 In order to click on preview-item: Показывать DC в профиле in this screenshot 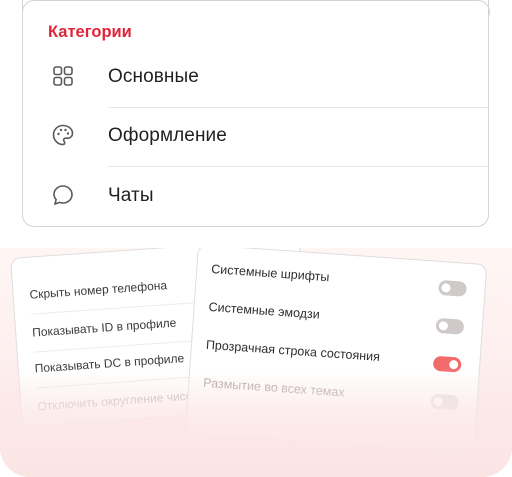, I will do `click(109, 363)`.